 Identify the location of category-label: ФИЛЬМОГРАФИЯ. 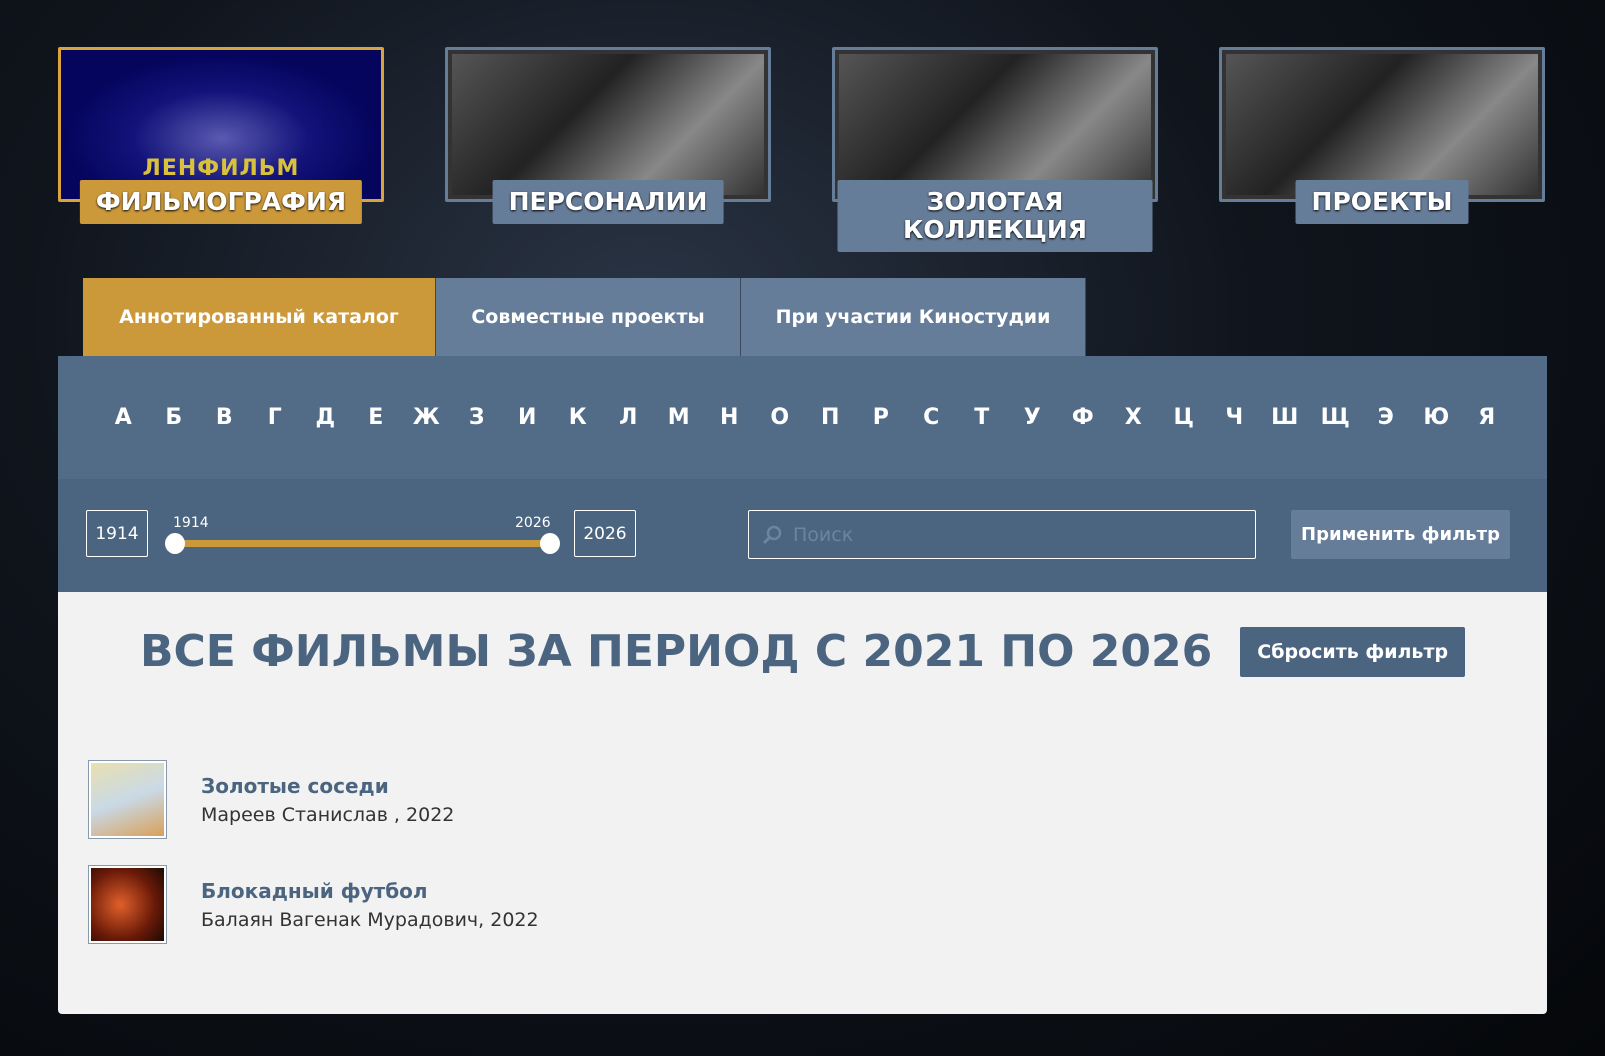
(221, 202).